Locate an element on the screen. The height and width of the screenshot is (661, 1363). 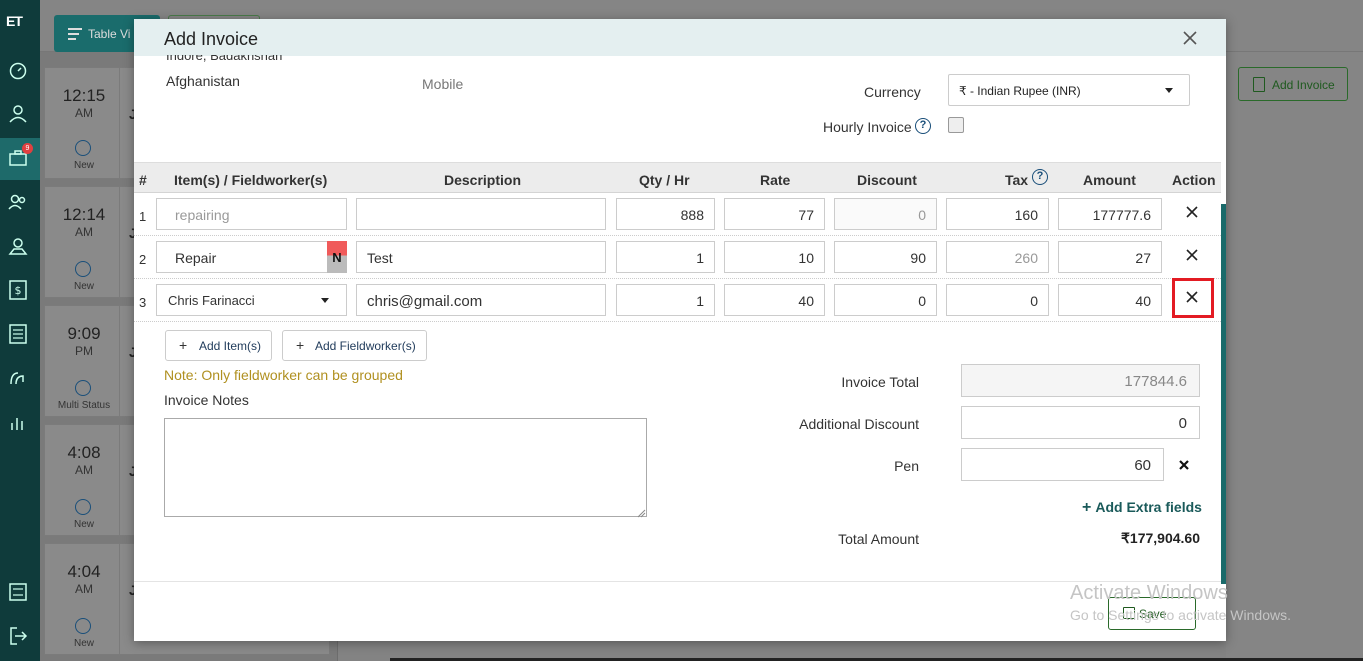
fieldworker-select: Chris Farinacci is located at coordinates (251, 300).